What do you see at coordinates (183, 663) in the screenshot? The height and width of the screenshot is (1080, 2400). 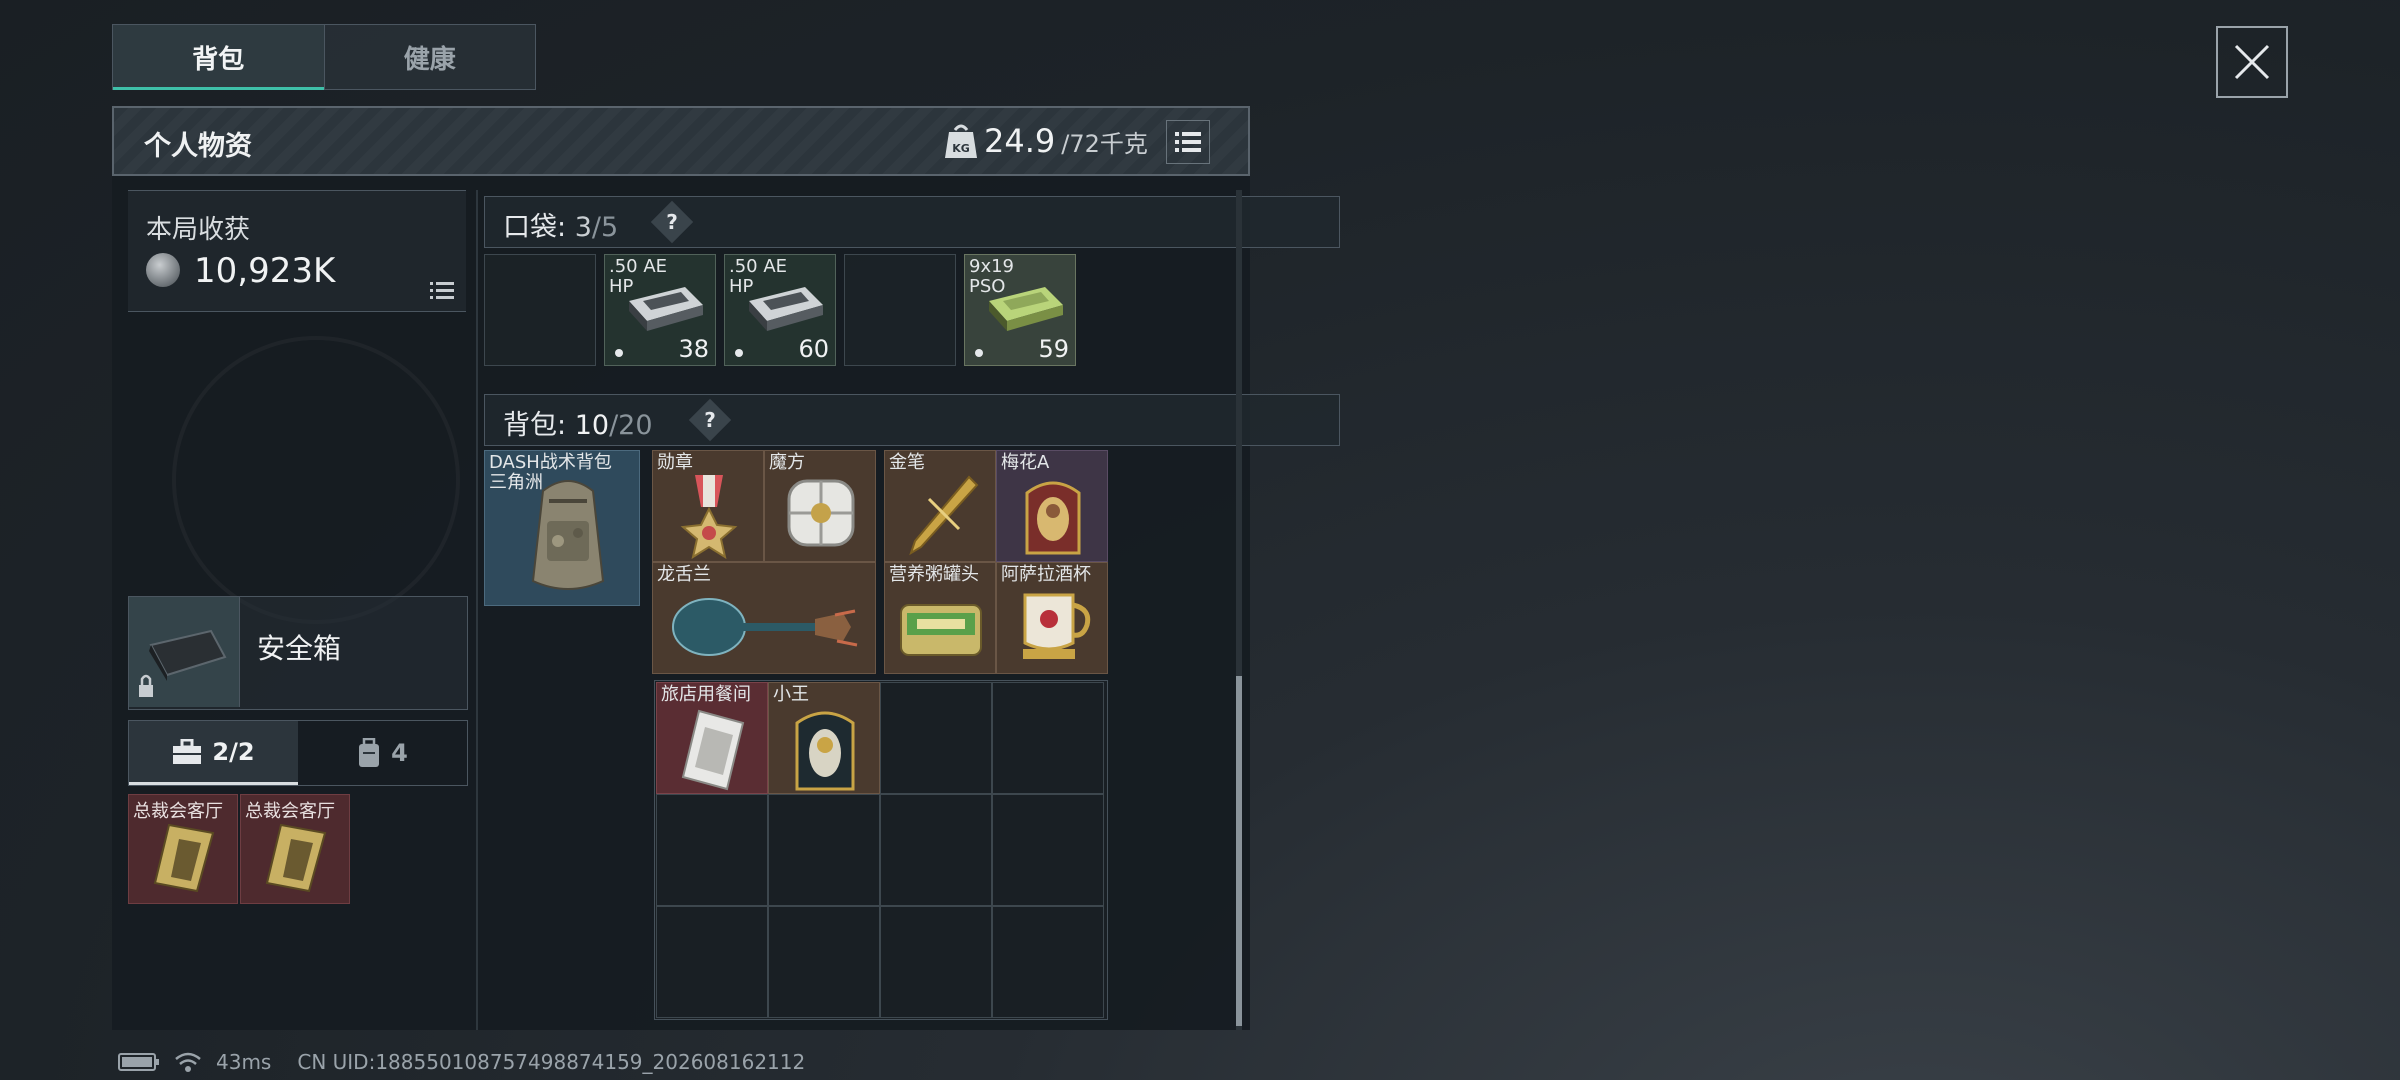 I see `safe-case-icon` at bounding box center [183, 663].